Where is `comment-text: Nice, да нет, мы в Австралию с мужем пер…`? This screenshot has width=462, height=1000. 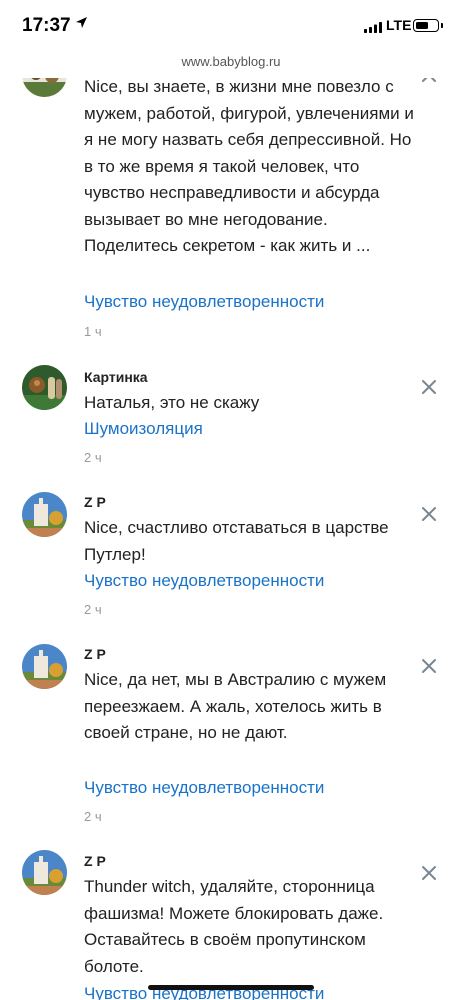
comment-text: Nice, да нет, мы в Австралию с мужем пер… is located at coordinates (235, 706).